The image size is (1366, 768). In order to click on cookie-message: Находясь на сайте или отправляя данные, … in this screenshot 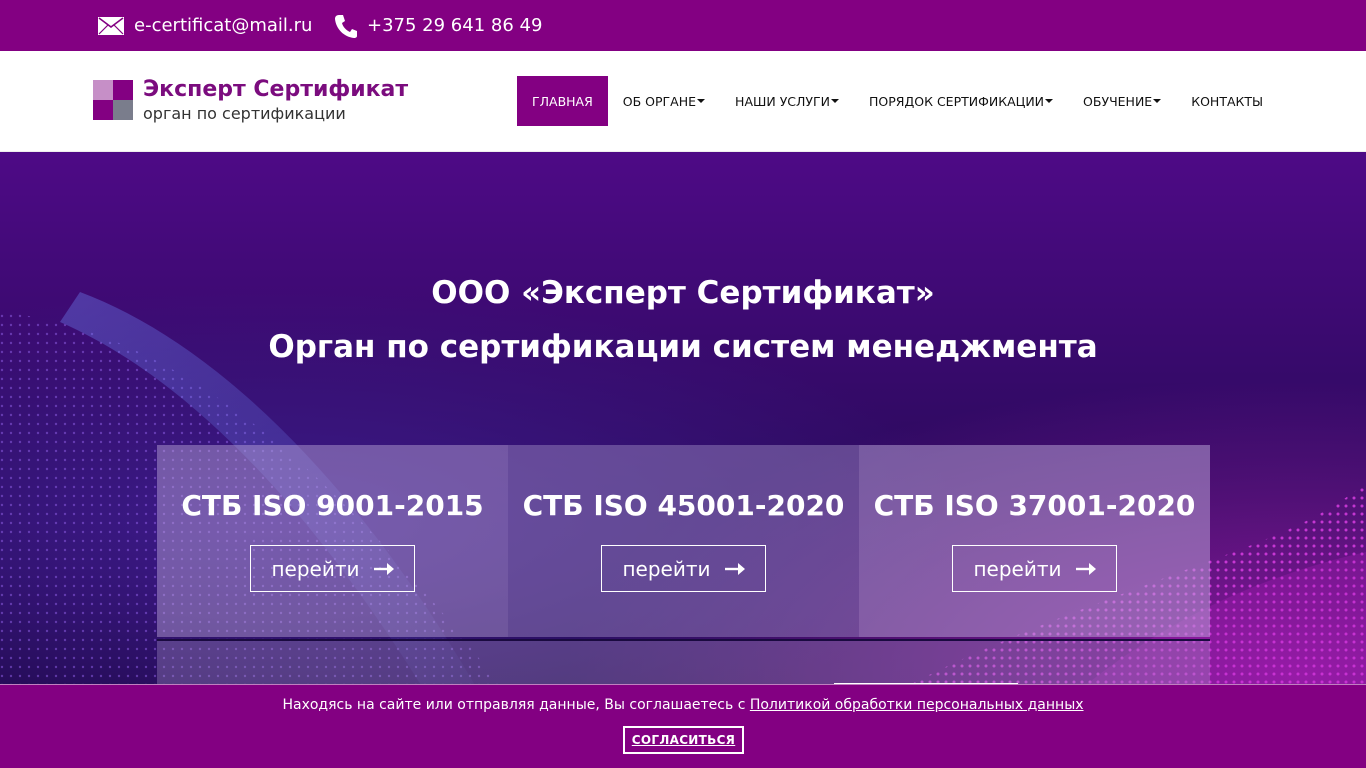, I will do `click(683, 705)`.